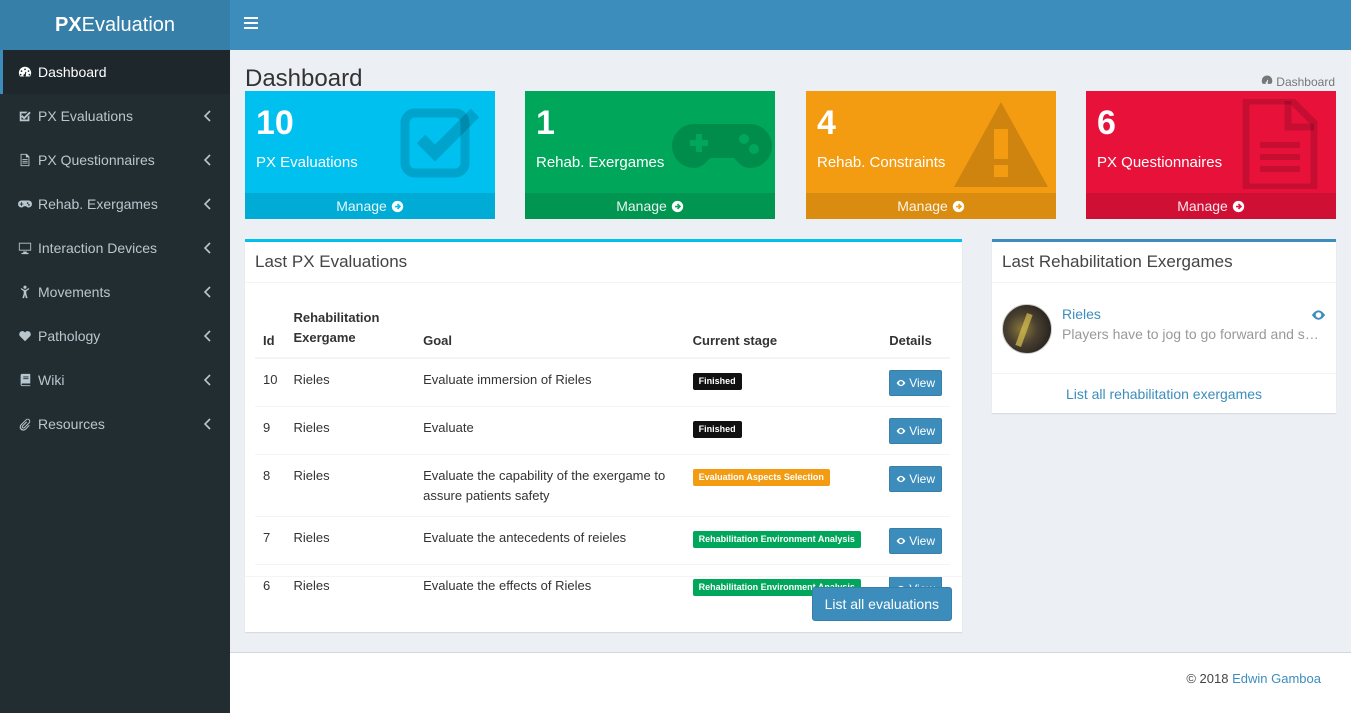 The image size is (1351, 713). I want to click on sidebar-item-movements: Movements, so click(115, 292).